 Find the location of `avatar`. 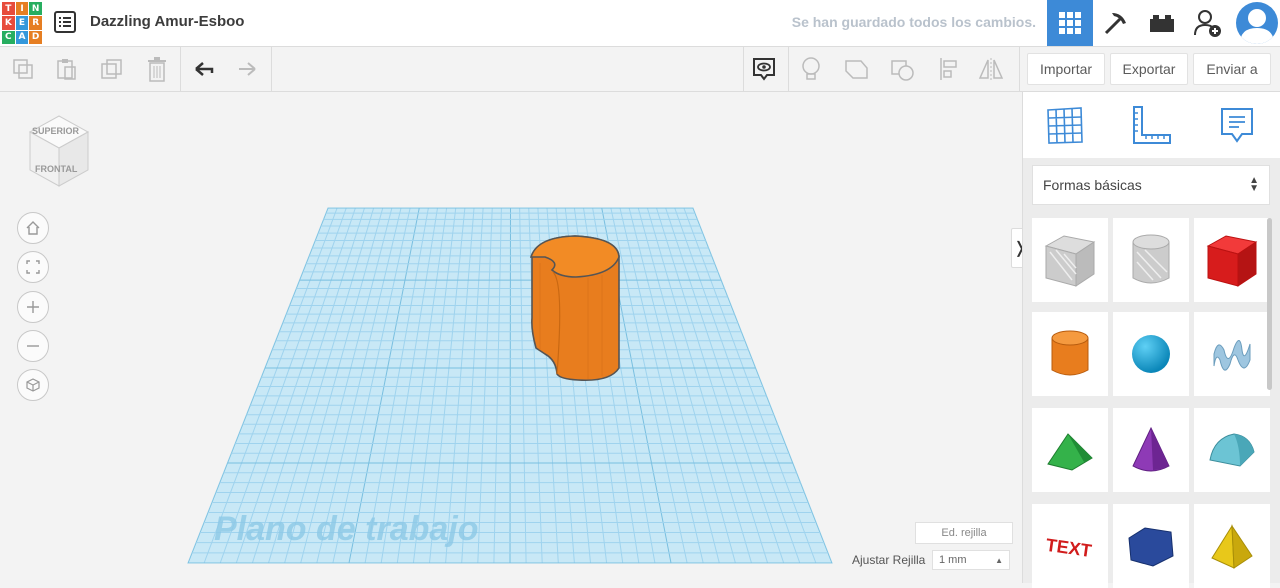

avatar is located at coordinates (1257, 23).